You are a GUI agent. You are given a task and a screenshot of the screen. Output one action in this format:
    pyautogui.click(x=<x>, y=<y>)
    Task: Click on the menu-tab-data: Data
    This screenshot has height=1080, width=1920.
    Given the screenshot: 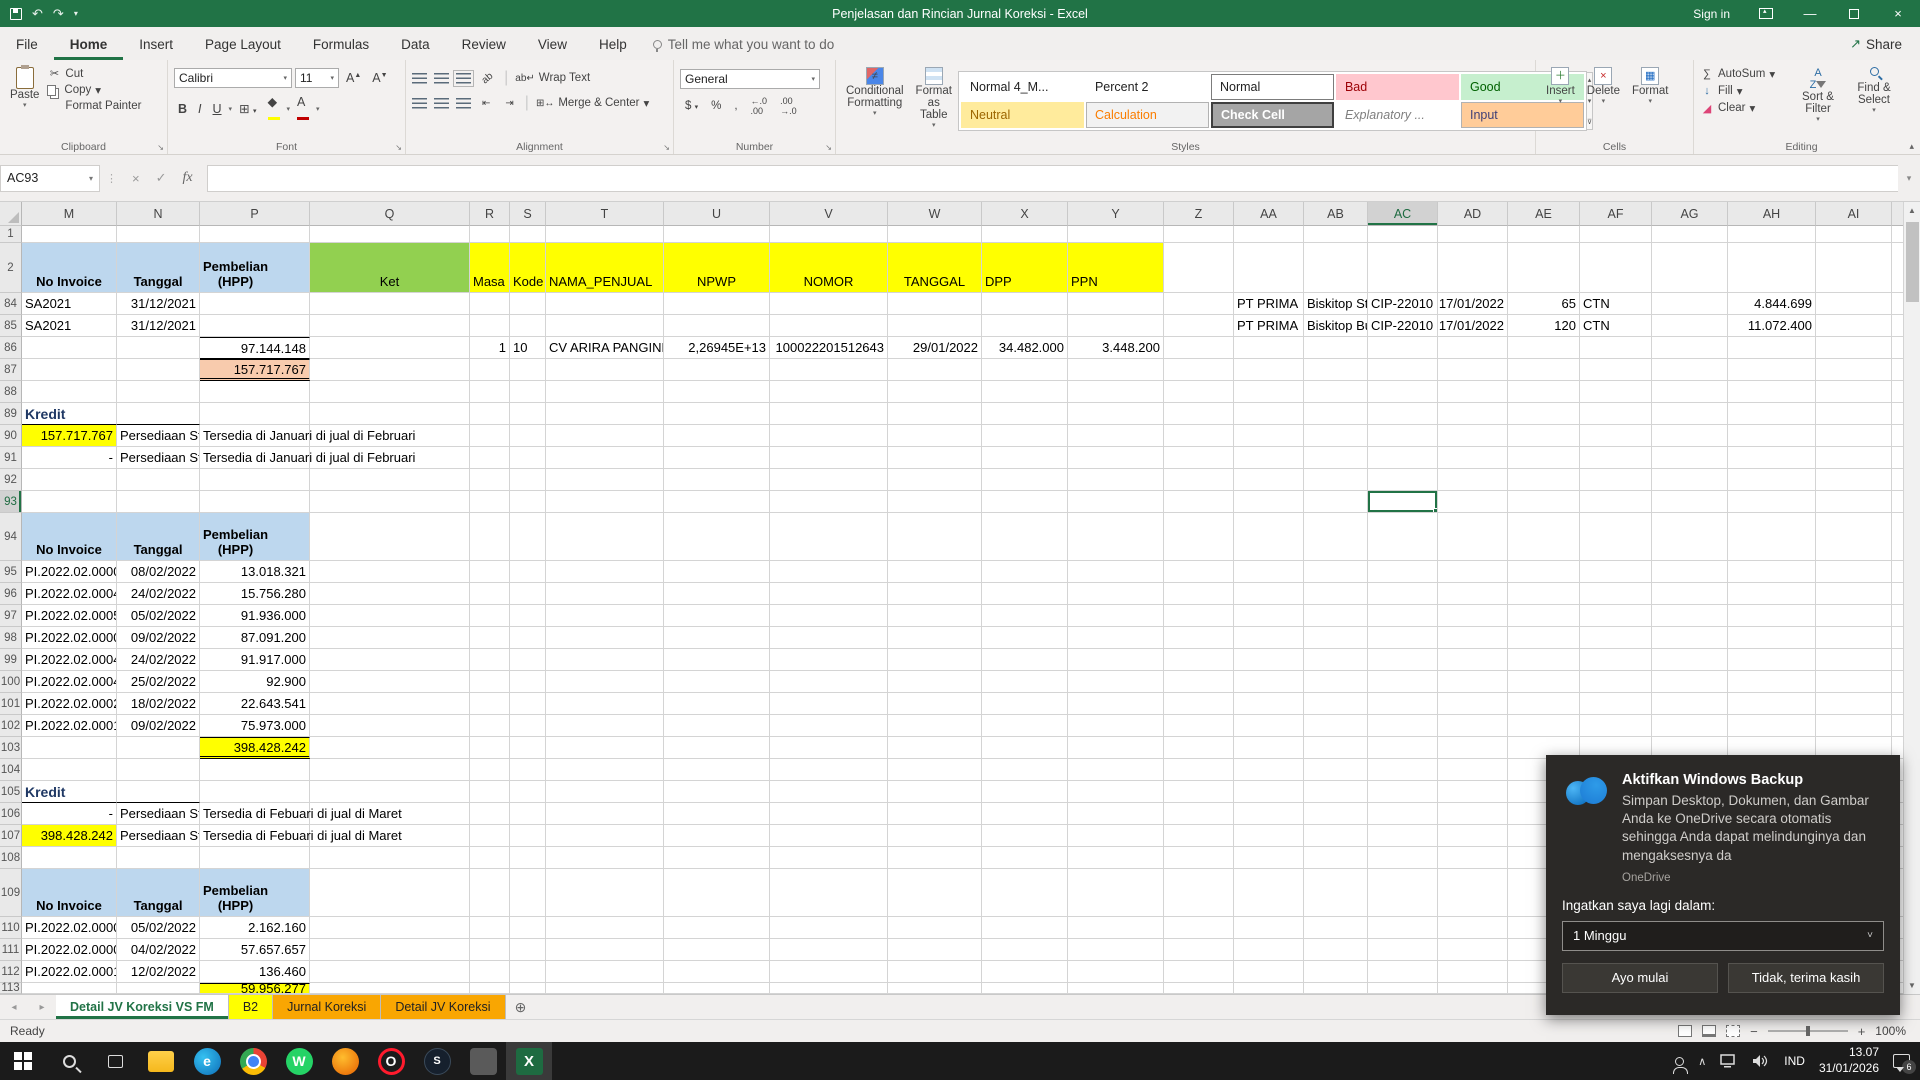 What is the action you would take?
    pyautogui.click(x=415, y=45)
    